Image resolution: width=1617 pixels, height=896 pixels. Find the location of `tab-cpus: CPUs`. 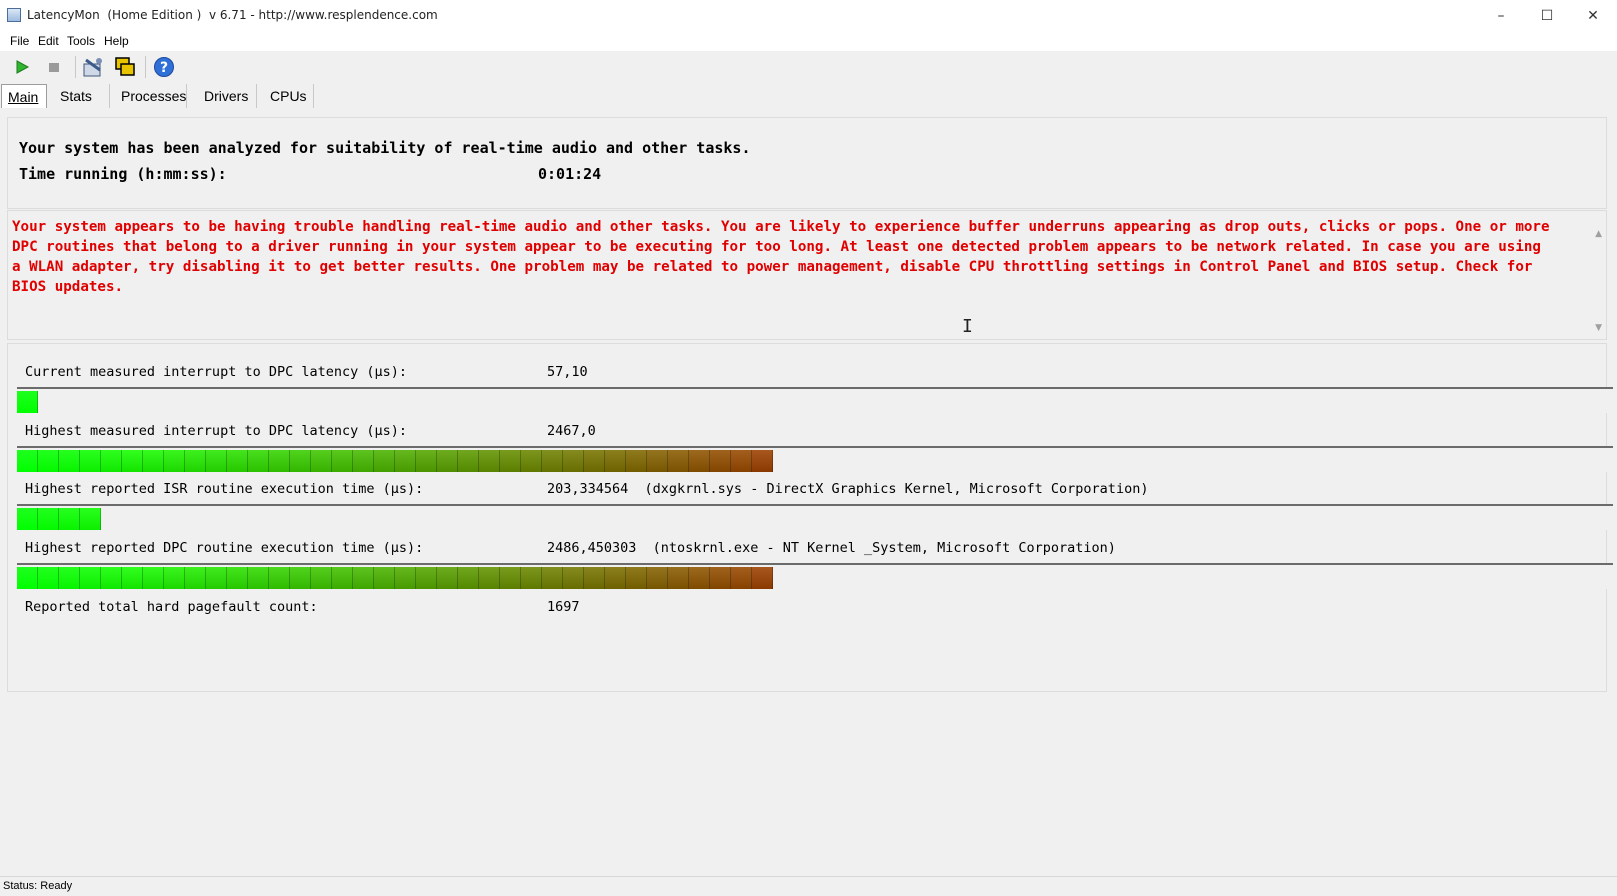

tab-cpus: CPUs is located at coordinates (289, 96).